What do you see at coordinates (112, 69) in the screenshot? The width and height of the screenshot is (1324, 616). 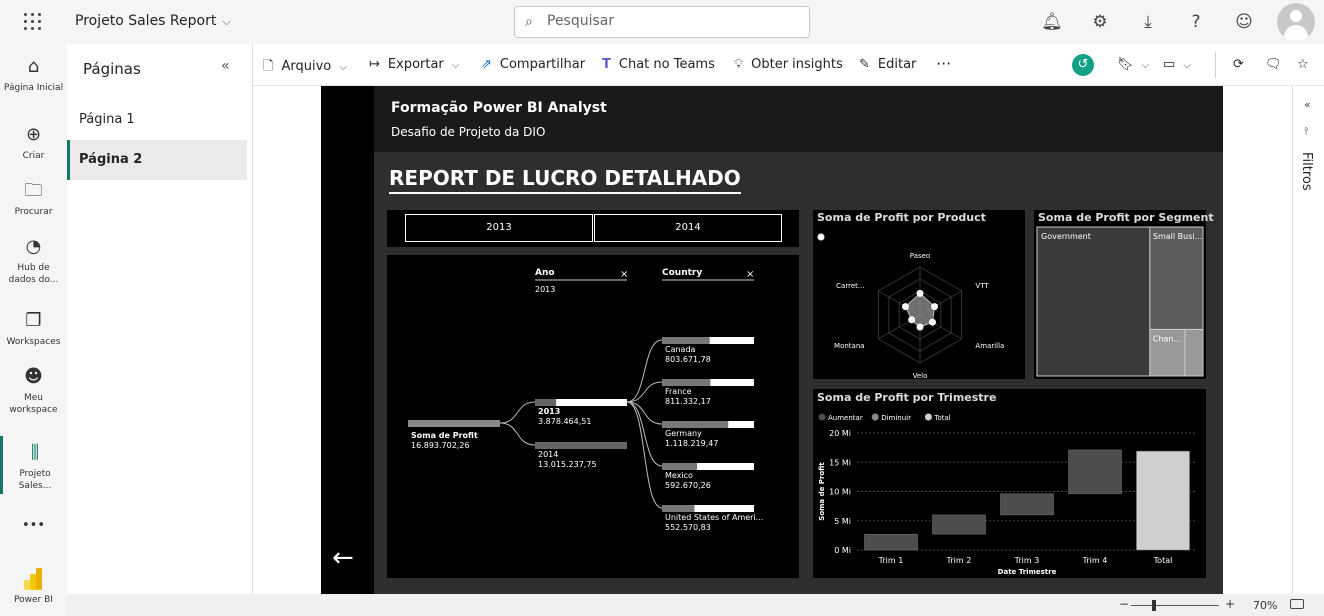 I see `pages-title: Páginas` at bounding box center [112, 69].